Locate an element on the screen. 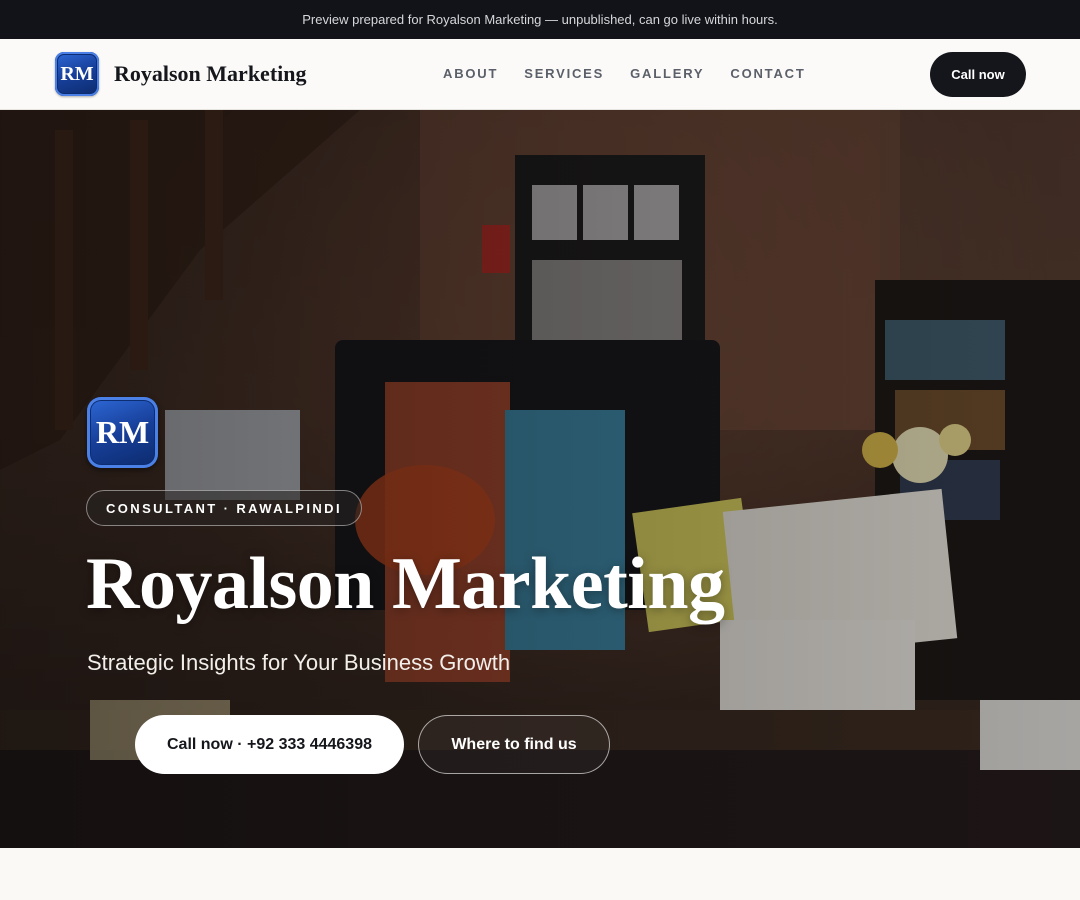  hero-location-button: Where to find us is located at coordinates (514, 744).